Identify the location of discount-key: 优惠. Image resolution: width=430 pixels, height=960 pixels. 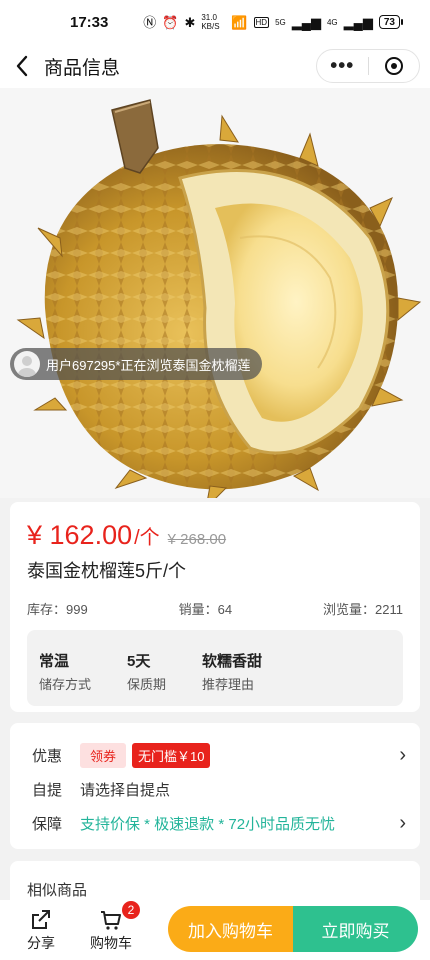
(47, 756).